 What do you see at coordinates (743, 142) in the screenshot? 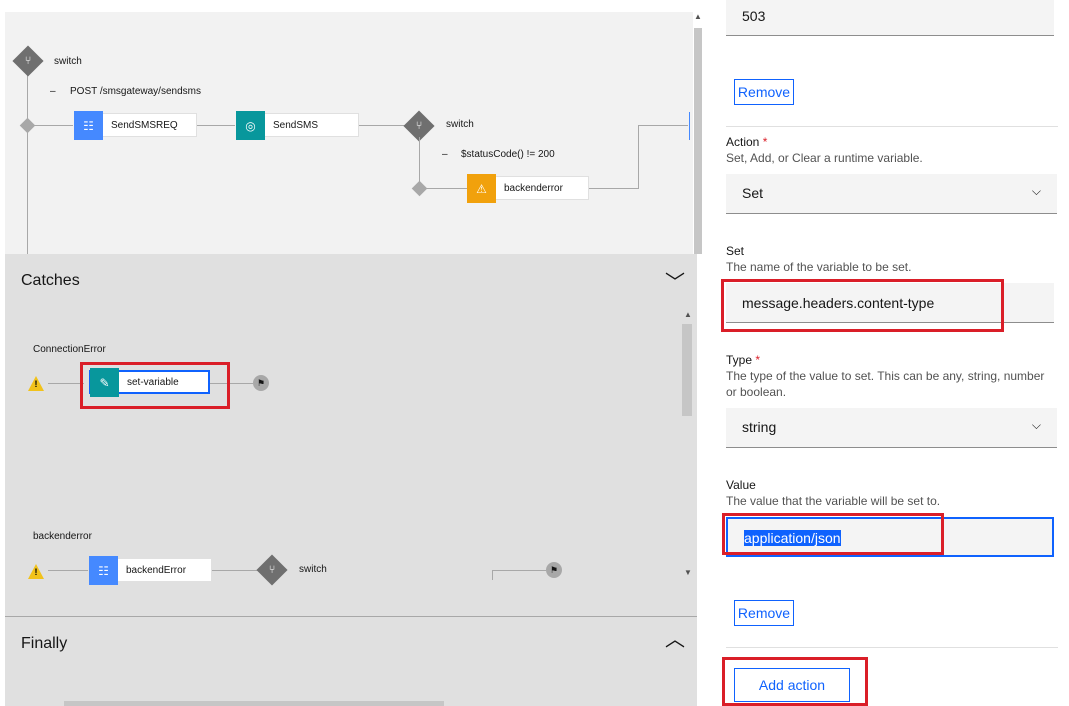
I see `action-label-text: Action` at bounding box center [743, 142].